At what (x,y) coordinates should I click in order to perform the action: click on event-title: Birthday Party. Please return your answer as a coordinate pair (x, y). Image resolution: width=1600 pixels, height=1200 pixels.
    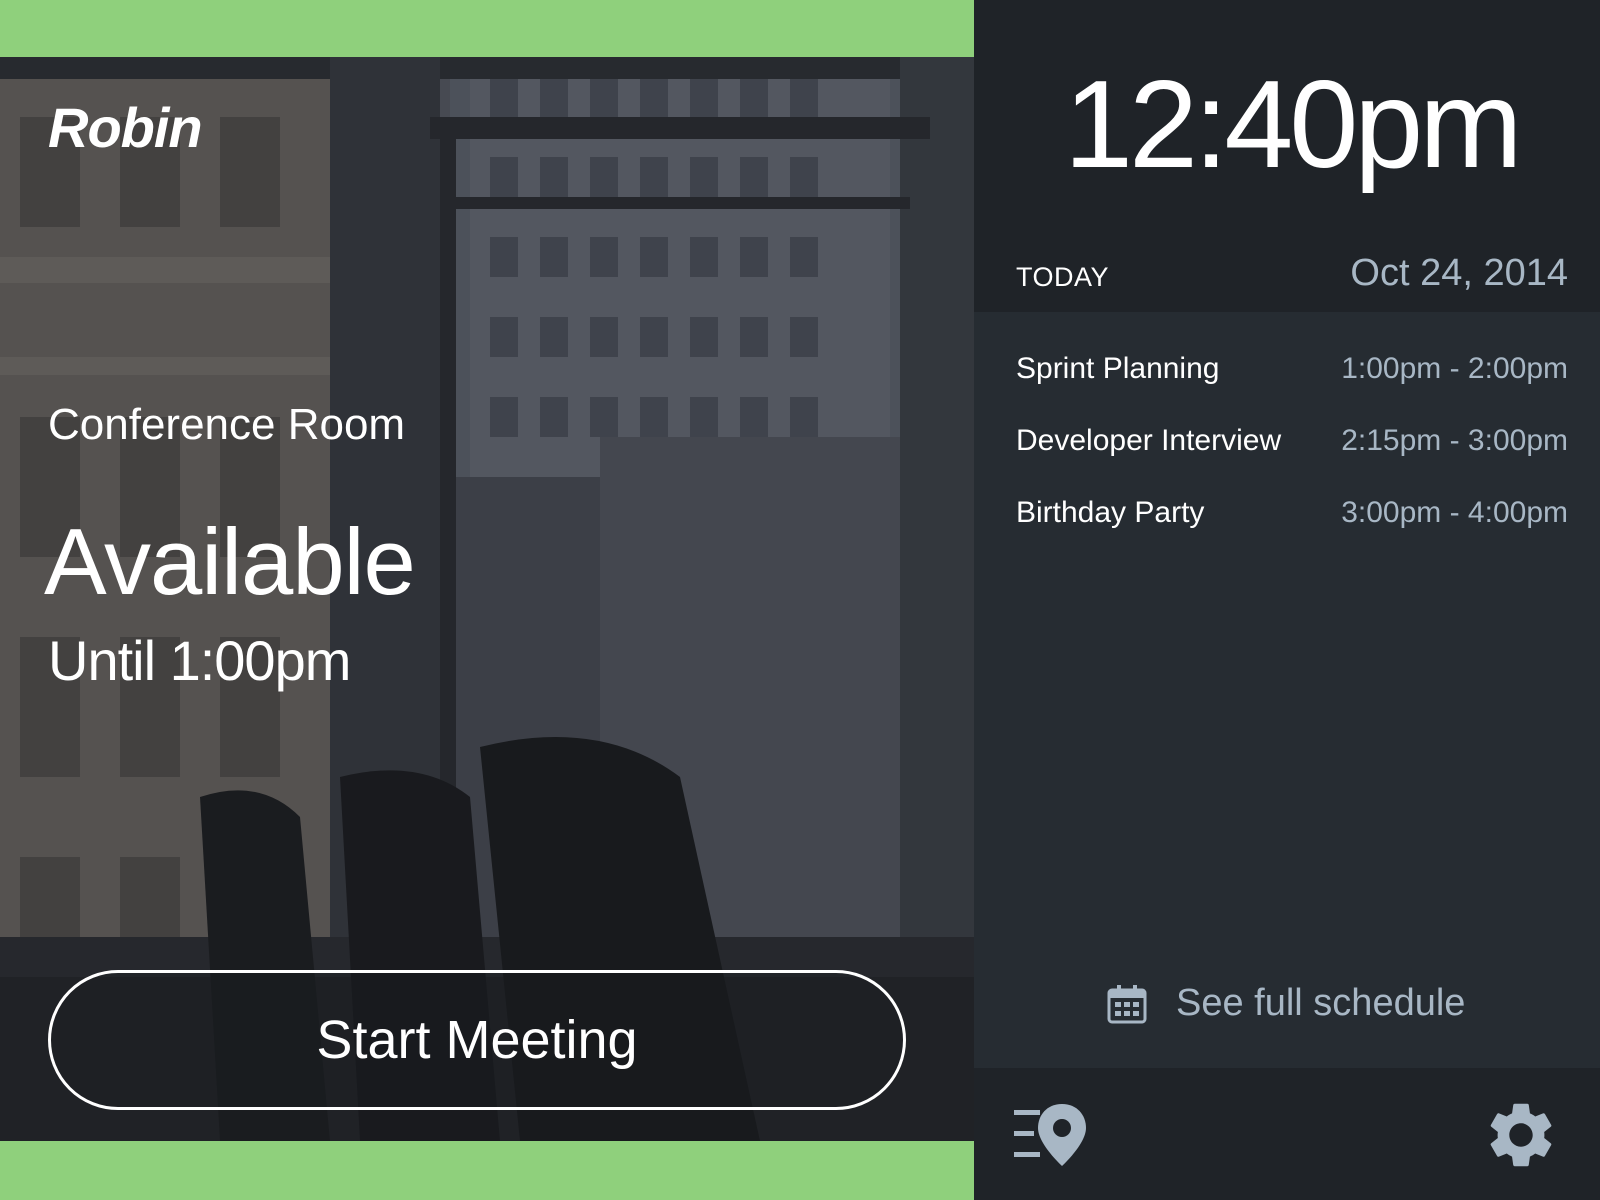
    Looking at the image, I should click on (1110, 512).